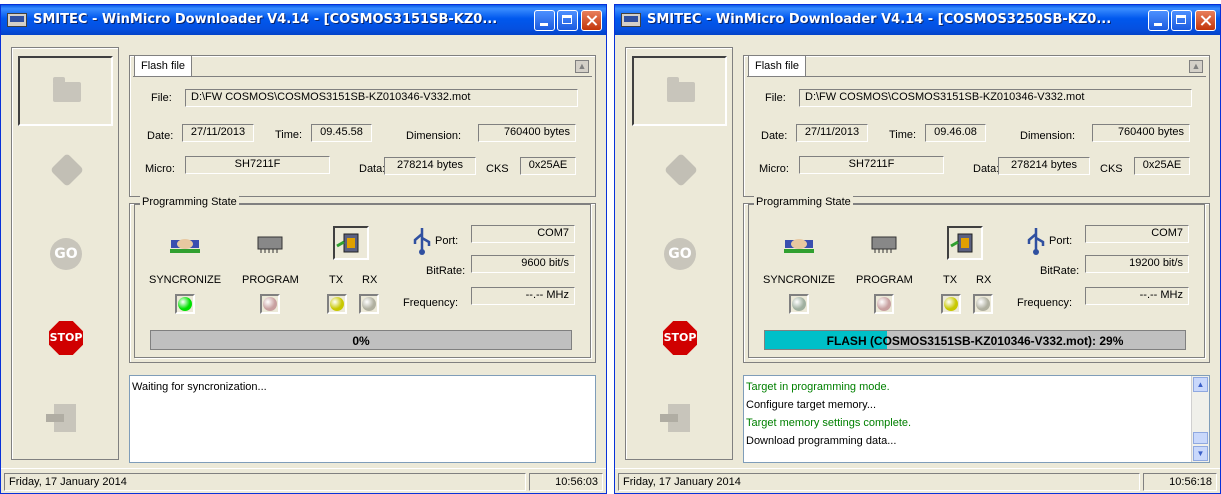 This screenshot has height=494, width=1221. What do you see at coordinates (566, 482) in the screenshot?
I see `status-time: 10:56:03` at bounding box center [566, 482].